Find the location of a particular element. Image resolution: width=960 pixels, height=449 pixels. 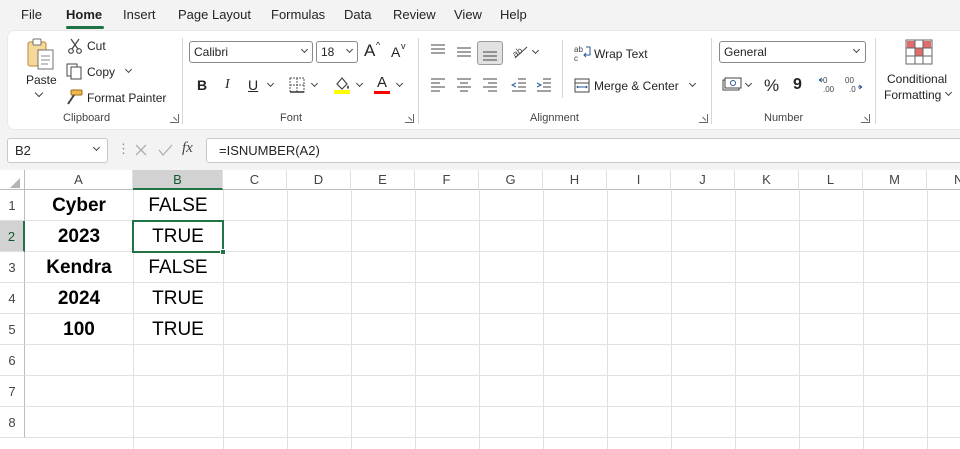

fill-color-icon is located at coordinates (342, 85).